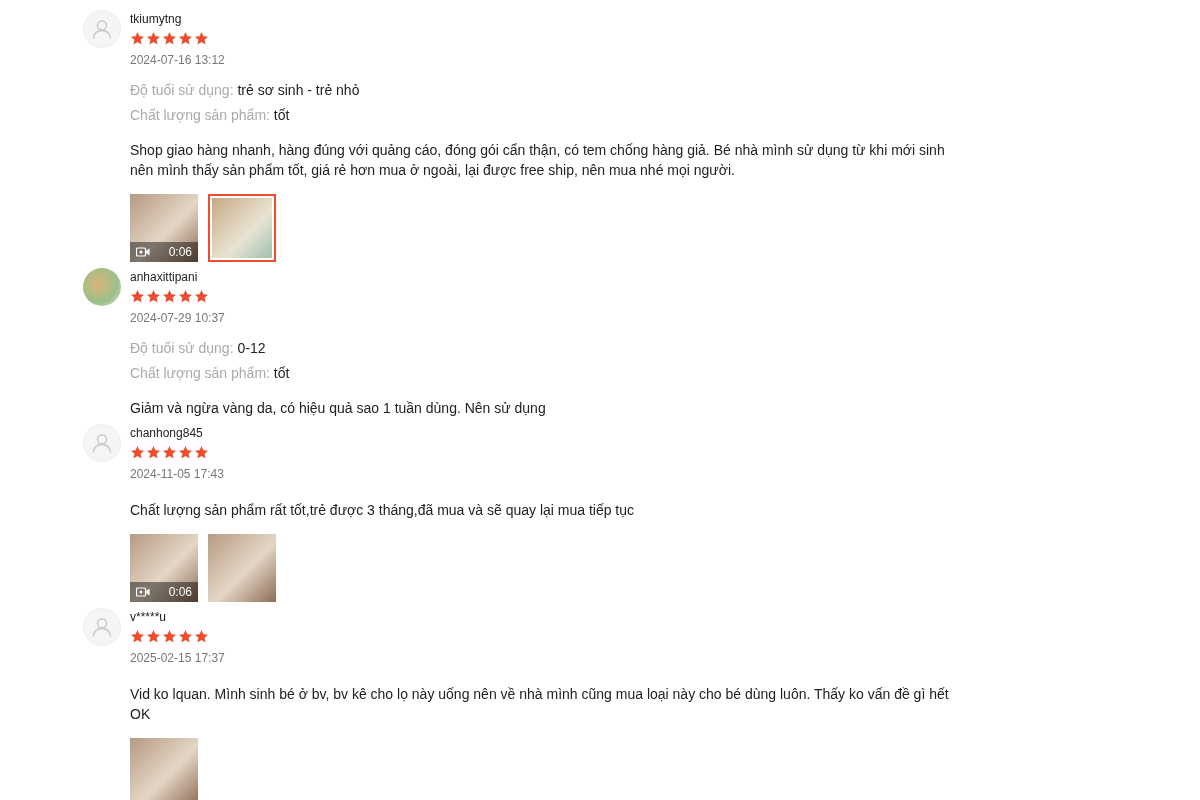  I want to click on review-text: Shop giao hàng nhanh, hàng đúng với quảng cáo, đóng gói cẩn thận, có tem chống hàng giả. Bé nhà mình sử dụng từ khi mới sinh nên mình thấy sản phẩm tốt, giá rẻ hơn mua ở ngoài, lại được free ship, nên mua nhé mọi người., so click(538, 160).